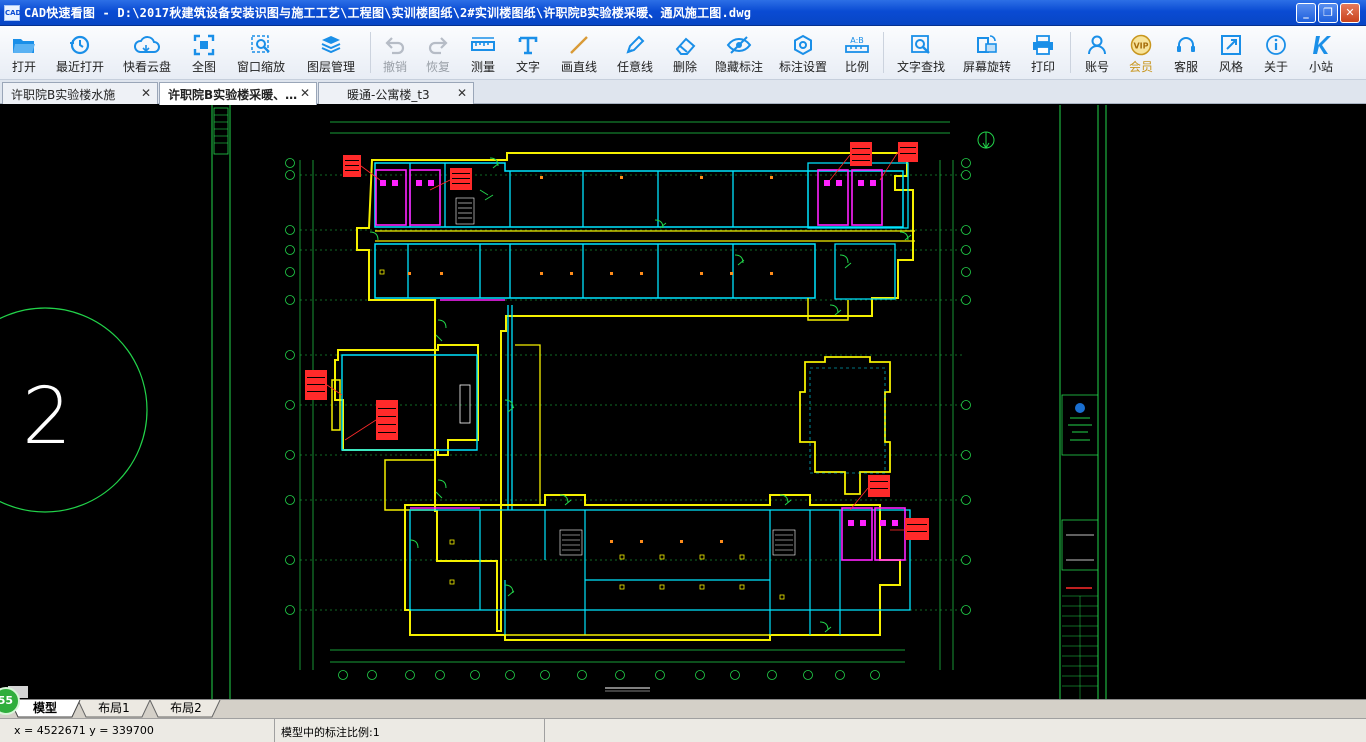  What do you see at coordinates (1321, 45) in the screenshot?
I see `k-logo-icon` at bounding box center [1321, 45].